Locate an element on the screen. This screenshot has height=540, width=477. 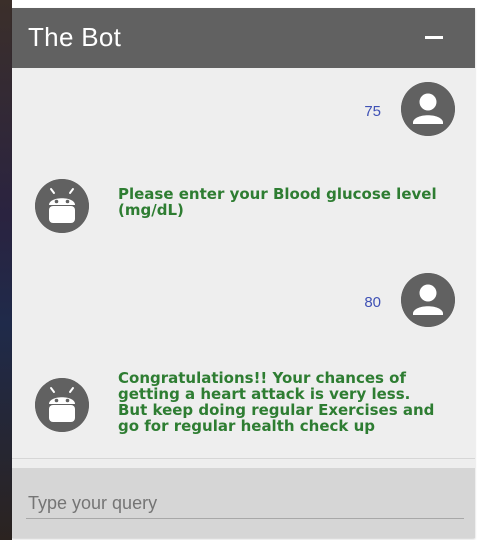
chat-header: The Bot is located at coordinates (243, 38).